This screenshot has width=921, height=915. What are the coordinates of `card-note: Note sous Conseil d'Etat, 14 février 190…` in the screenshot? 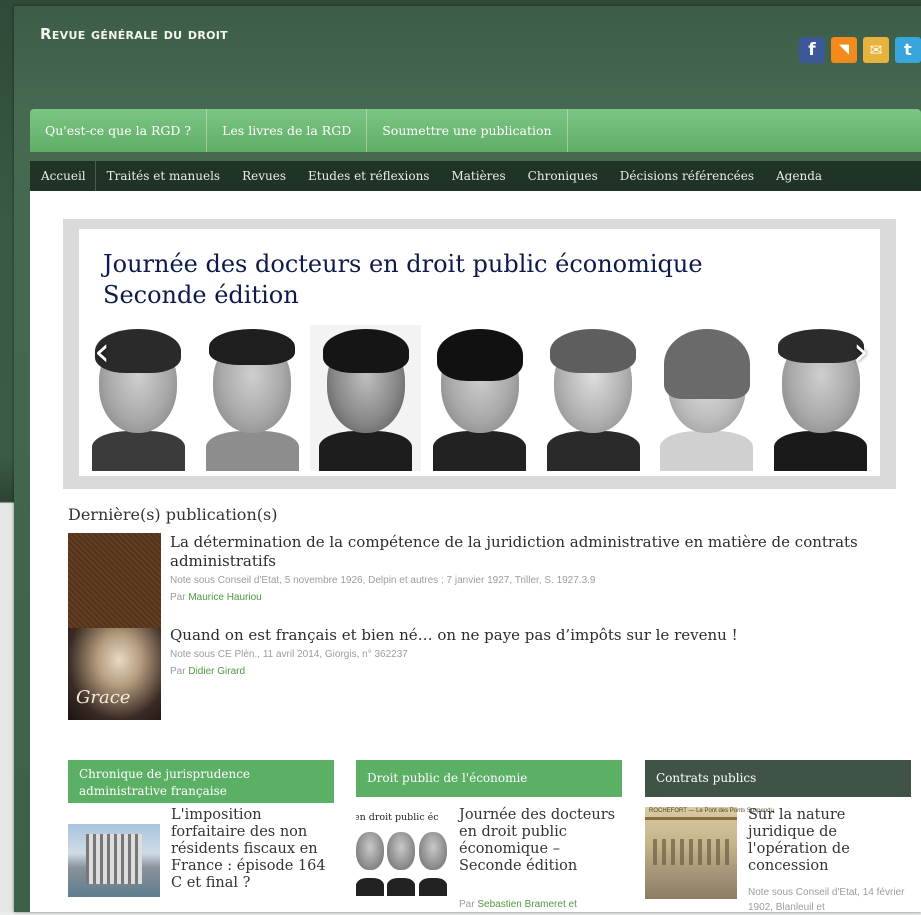 It's located at (826, 900).